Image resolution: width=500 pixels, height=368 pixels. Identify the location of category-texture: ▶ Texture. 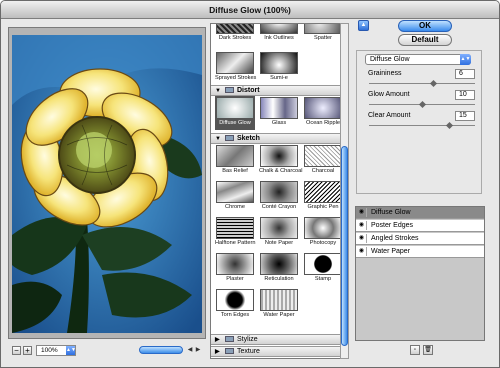
(276, 351).